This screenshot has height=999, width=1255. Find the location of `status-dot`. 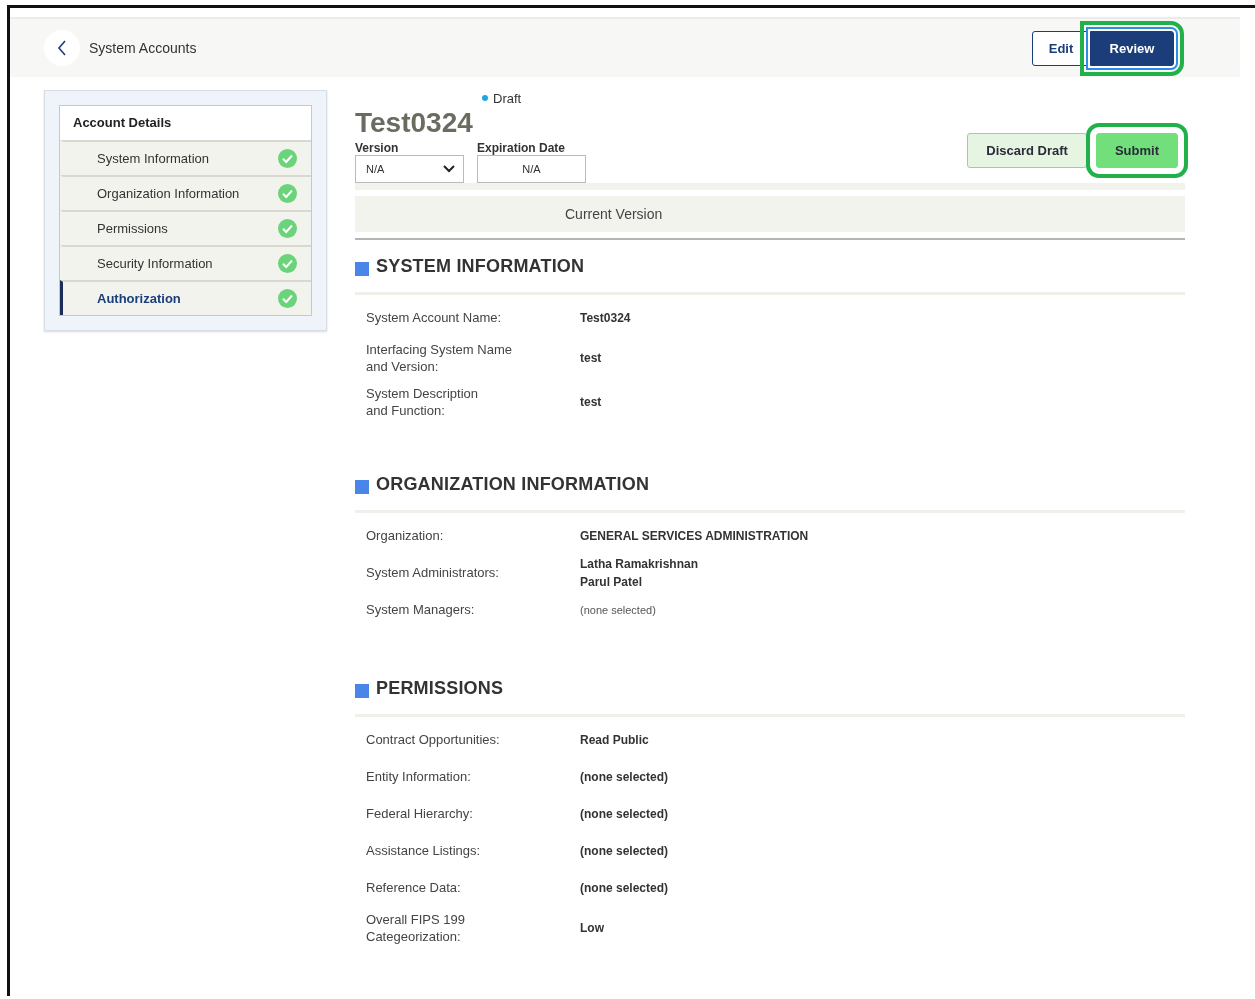

status-dot is located at coordinates (485, 98).